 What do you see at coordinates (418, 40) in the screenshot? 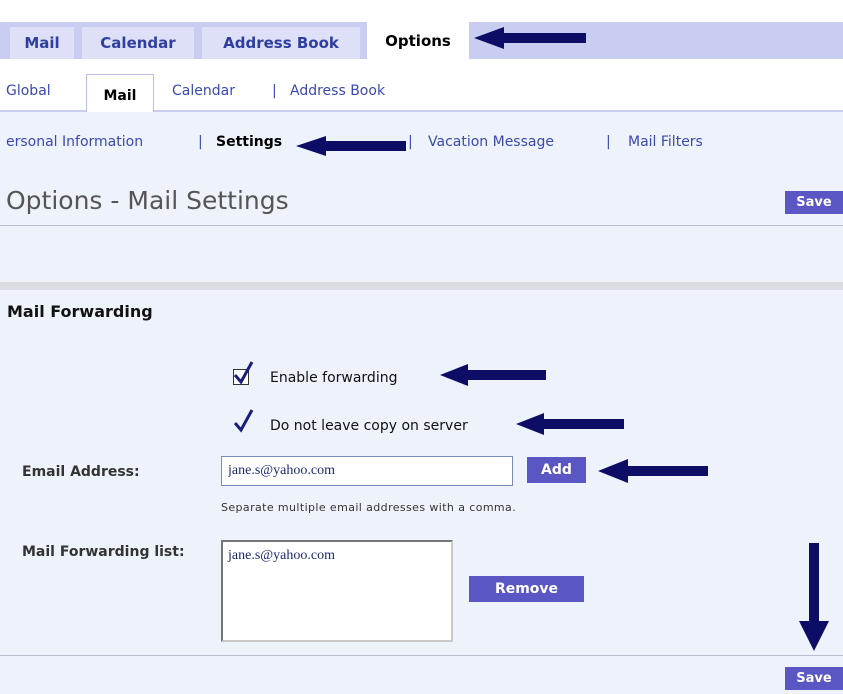
I see `tab-options: Options` at bounding box center [418, 40].